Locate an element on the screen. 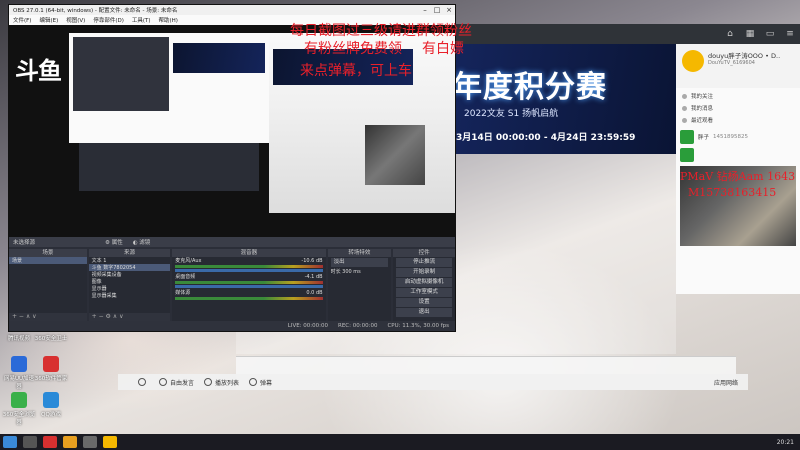 The height and width of the screenshot is (450, 800). scene-controls: + − ∧ ∨ is located at coordinates (48, 317).